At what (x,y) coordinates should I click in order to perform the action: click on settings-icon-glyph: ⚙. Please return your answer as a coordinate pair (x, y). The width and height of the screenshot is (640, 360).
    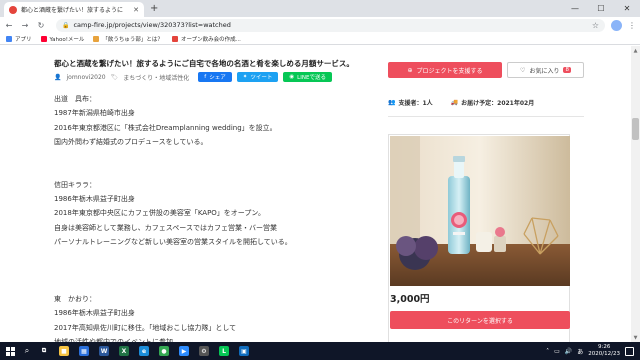
    Looking at the image, I should click on (204, 351).